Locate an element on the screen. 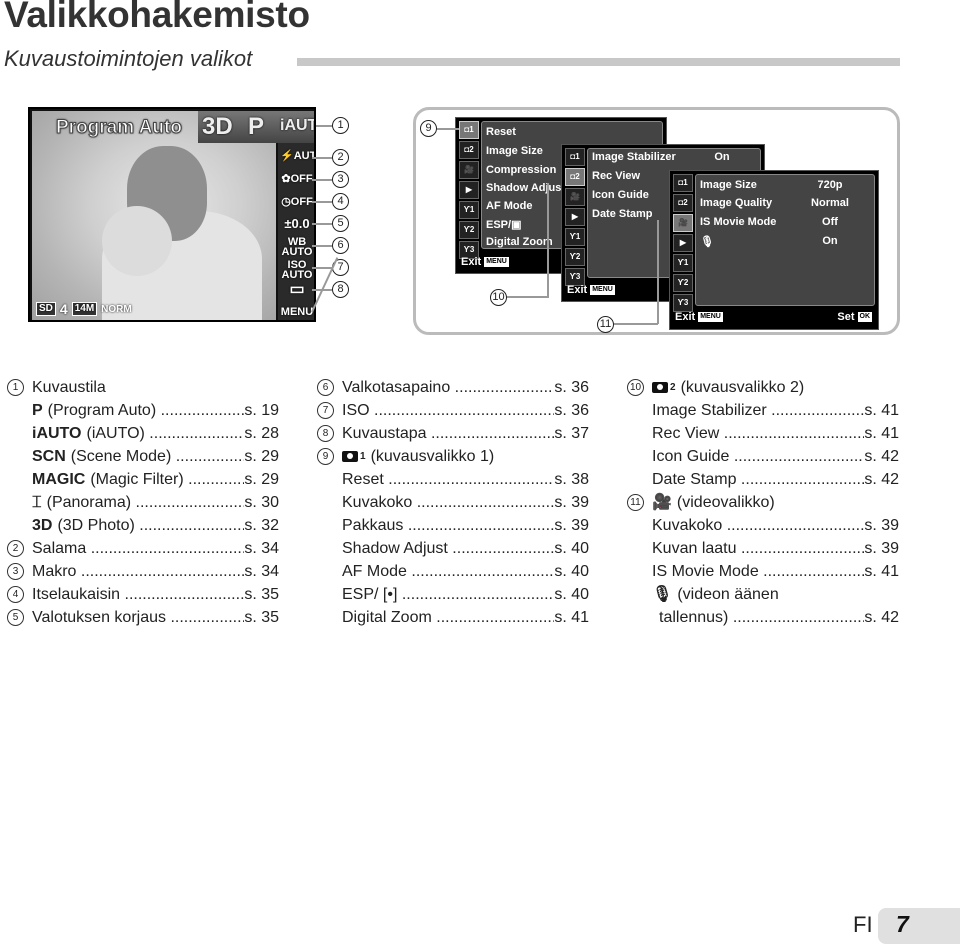  page-reference: s. 38 is located at coordinates (571, 479).